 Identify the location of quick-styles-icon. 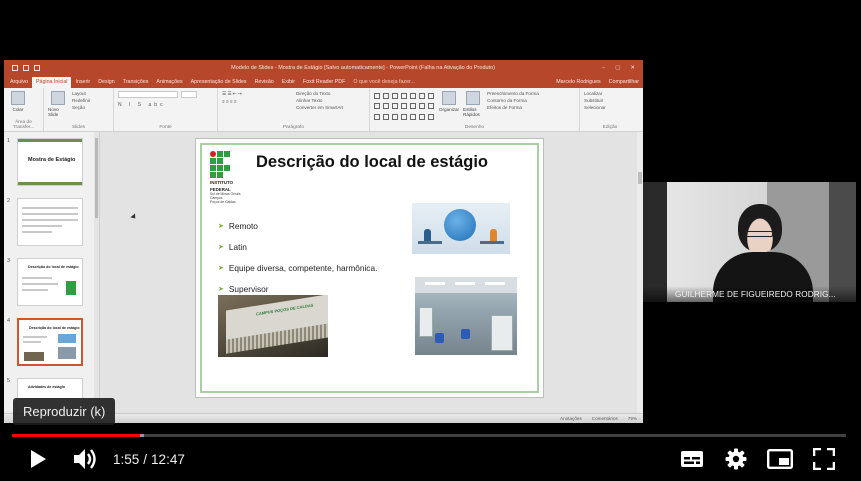
(473, 98).